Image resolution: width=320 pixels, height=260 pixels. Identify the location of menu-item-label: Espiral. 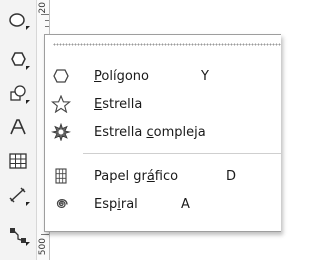
(116, 204).